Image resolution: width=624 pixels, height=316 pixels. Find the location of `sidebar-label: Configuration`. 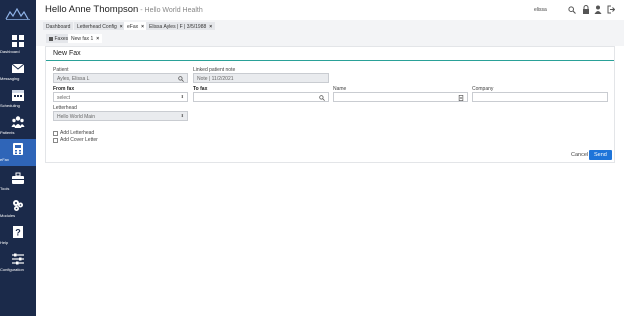

sidebar-label: Configuration is located at coordinates (12, 269).